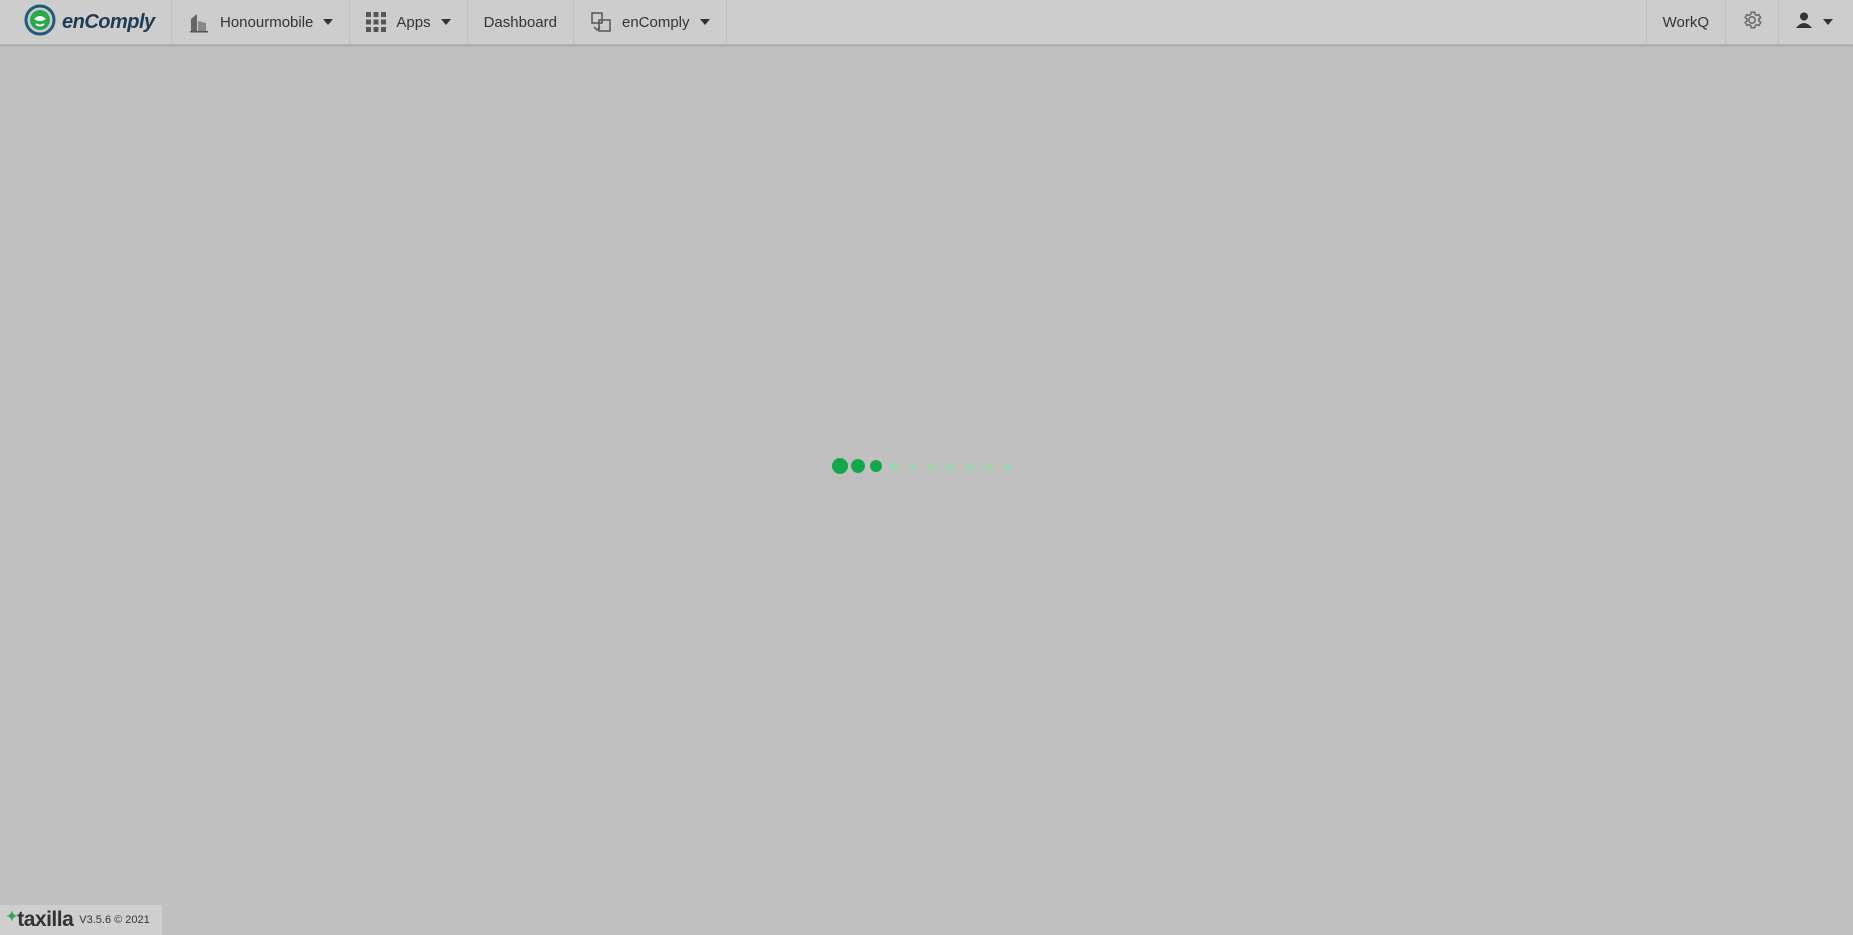  What do you see at coordinates (12, 916) in the screenshot?
I see `leaf-icon: ✦` at bounding box center [12, 916].